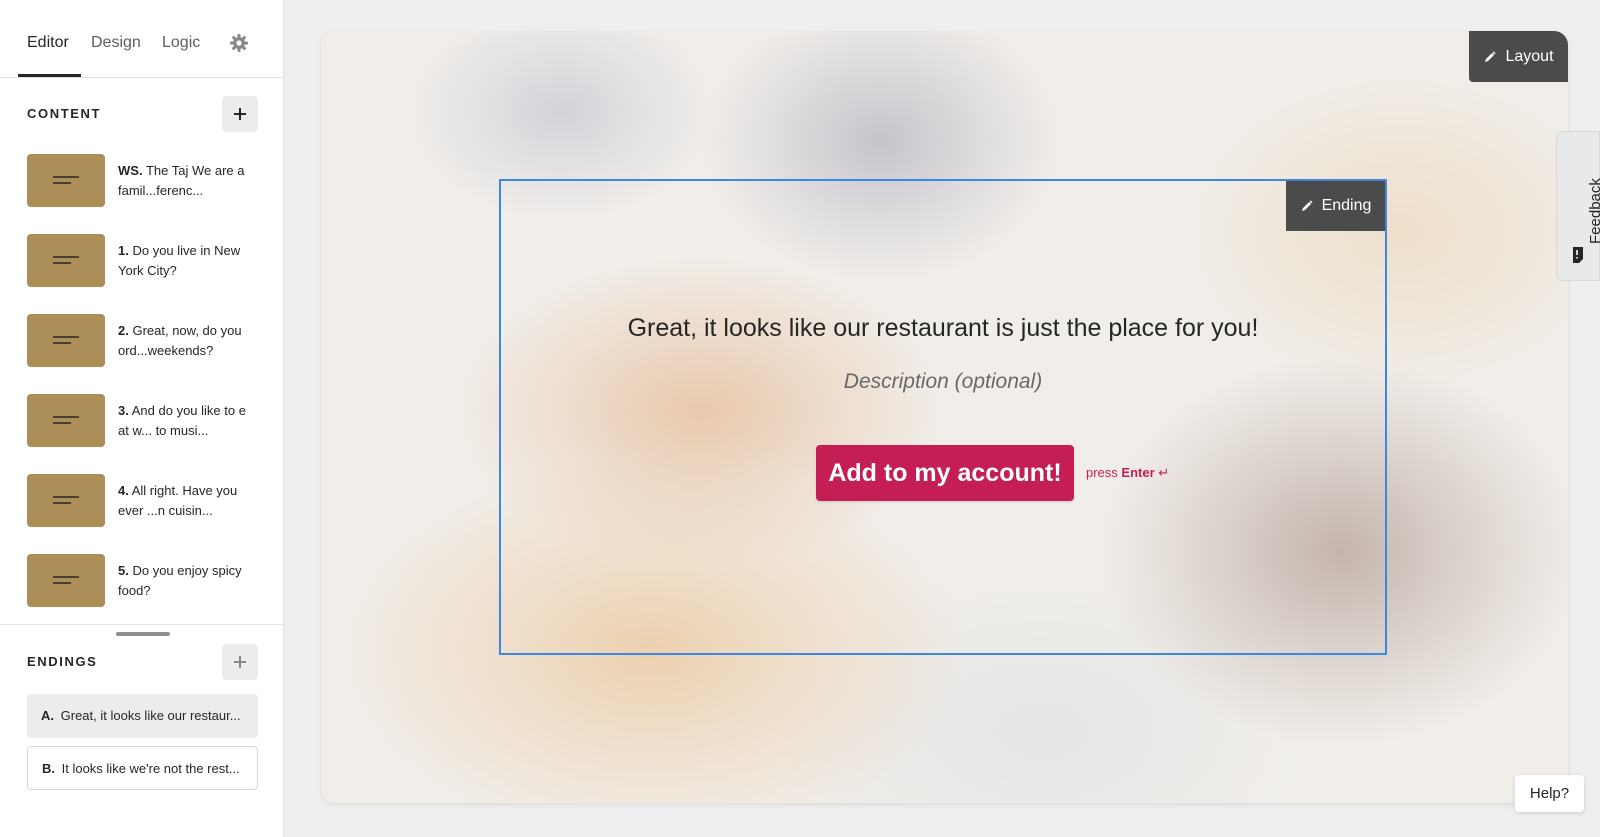 This screenshot has height=837, width=1600. I want to click on tab-editor: Editor, so click(48, 43).